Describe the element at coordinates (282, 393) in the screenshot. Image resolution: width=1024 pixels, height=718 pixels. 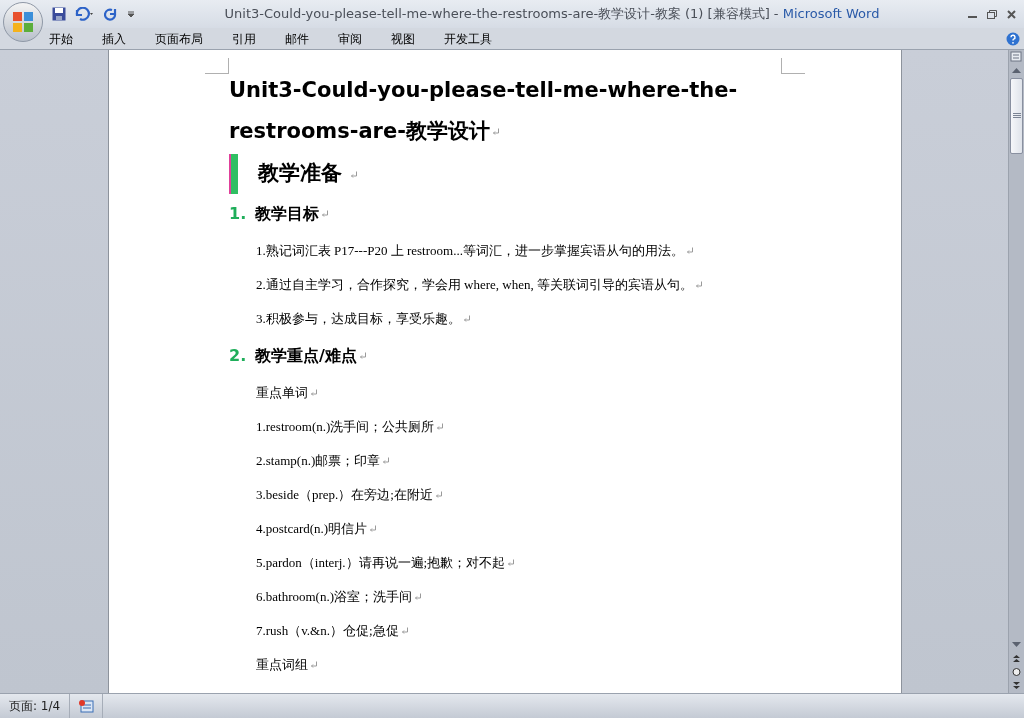
I see `paragraph-text: 重点单词` at that location.